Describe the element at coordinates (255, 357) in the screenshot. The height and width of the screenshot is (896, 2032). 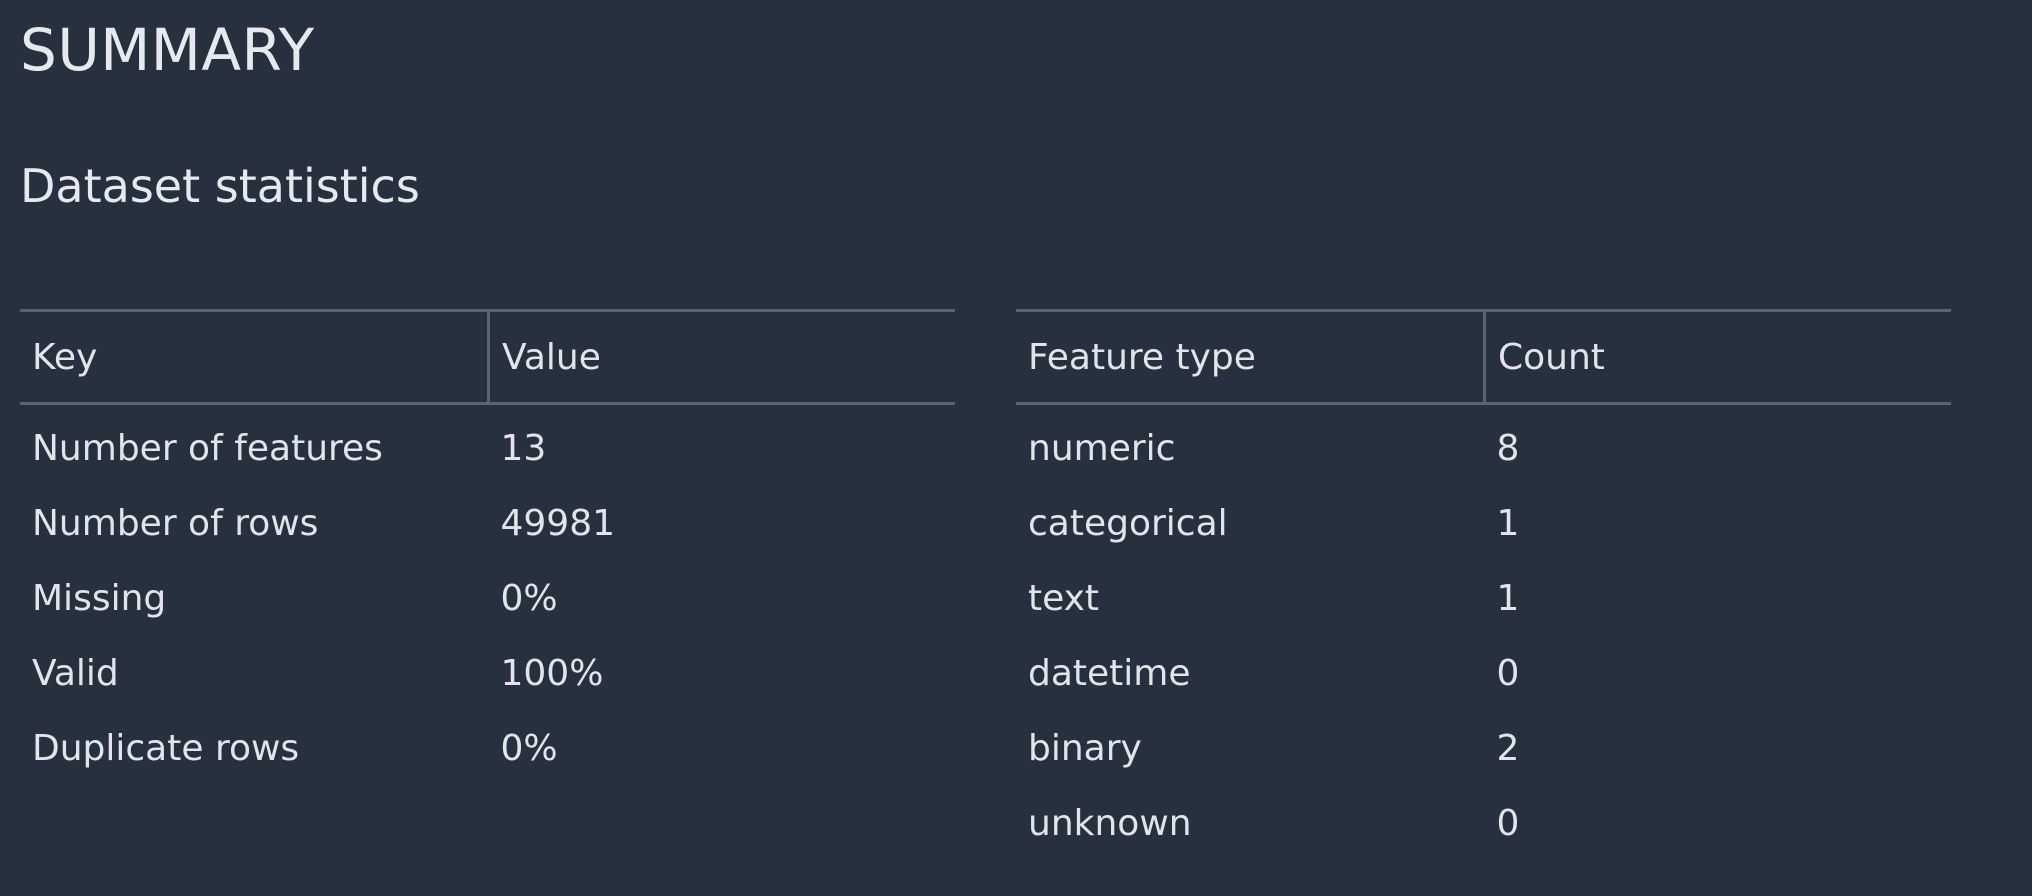
I see `column-header-key: Key` at that location.